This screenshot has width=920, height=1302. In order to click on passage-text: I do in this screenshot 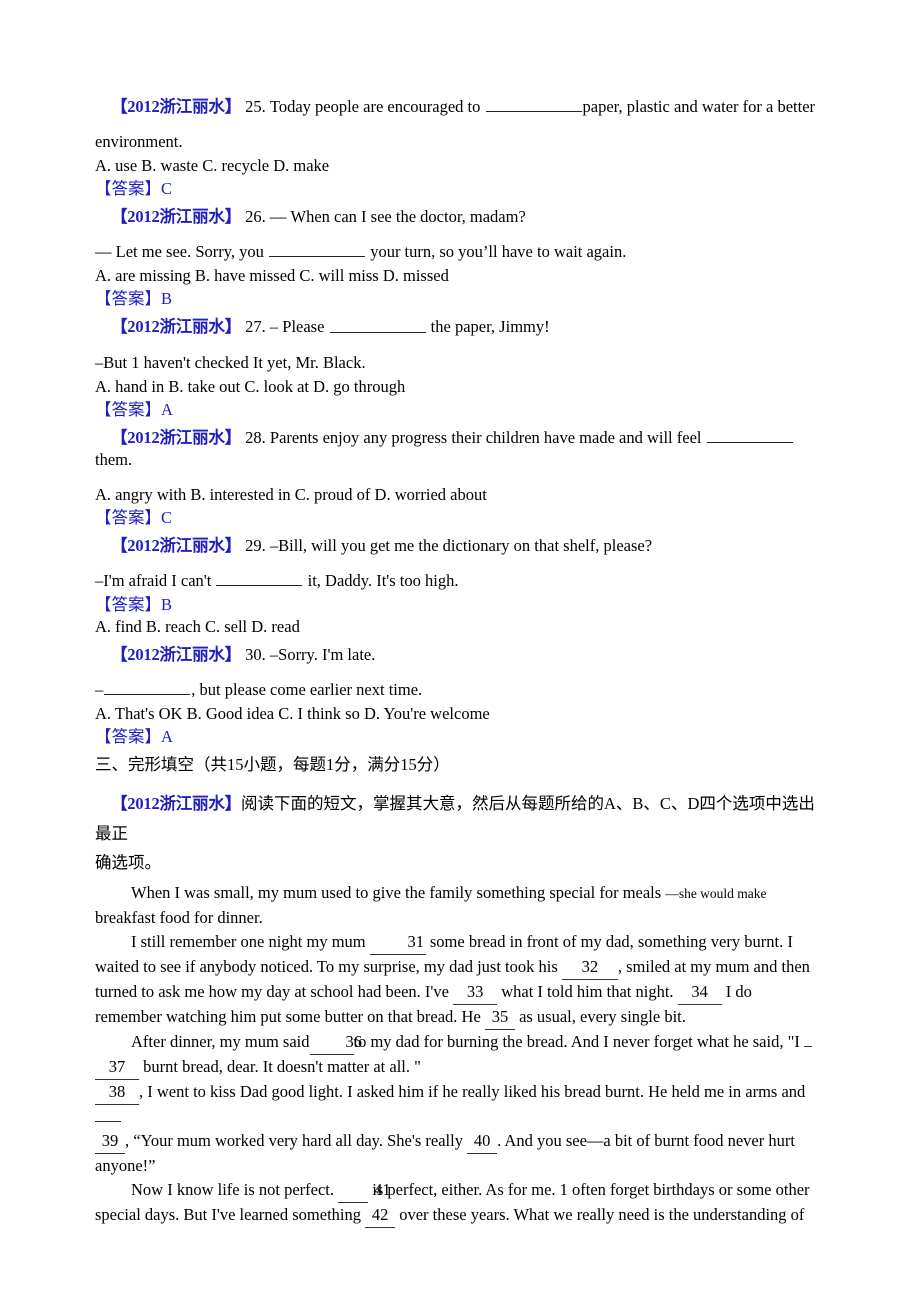, I will do `click(736, 992)`.